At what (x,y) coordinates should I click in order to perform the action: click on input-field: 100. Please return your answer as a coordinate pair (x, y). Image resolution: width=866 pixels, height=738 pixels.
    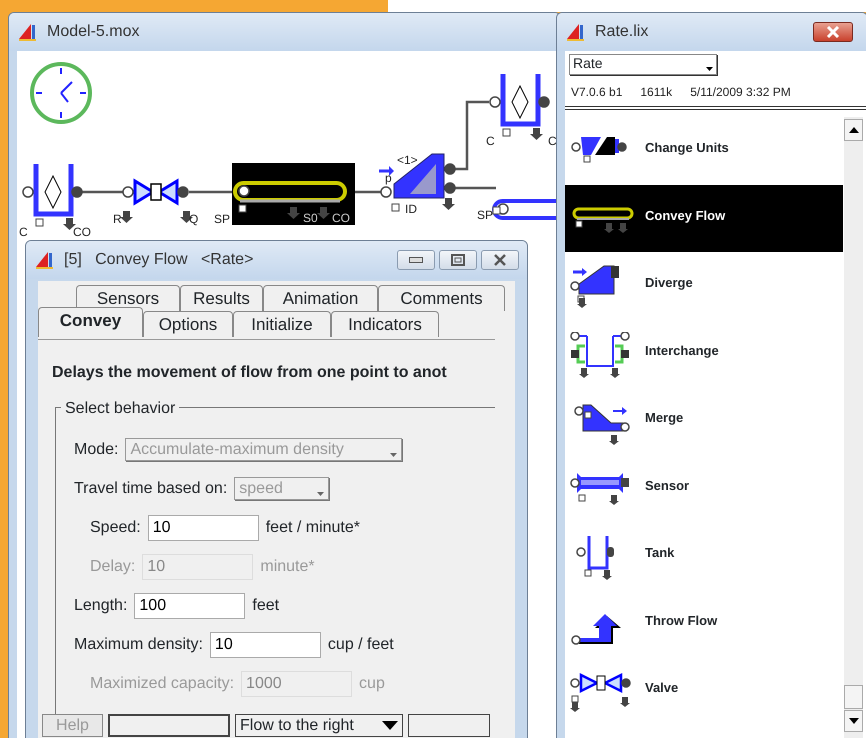
    Looking at the image, I should click on (190, 605).